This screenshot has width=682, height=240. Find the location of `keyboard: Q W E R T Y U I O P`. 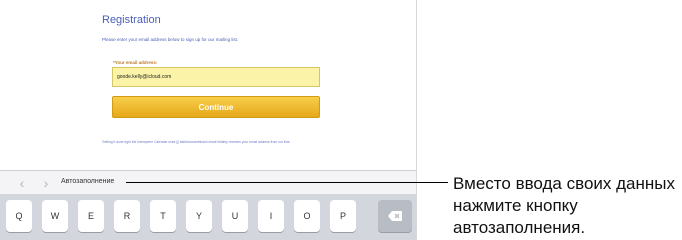

keyboard: Q W E R T Y U I O P is located at coordinates (208, 217).